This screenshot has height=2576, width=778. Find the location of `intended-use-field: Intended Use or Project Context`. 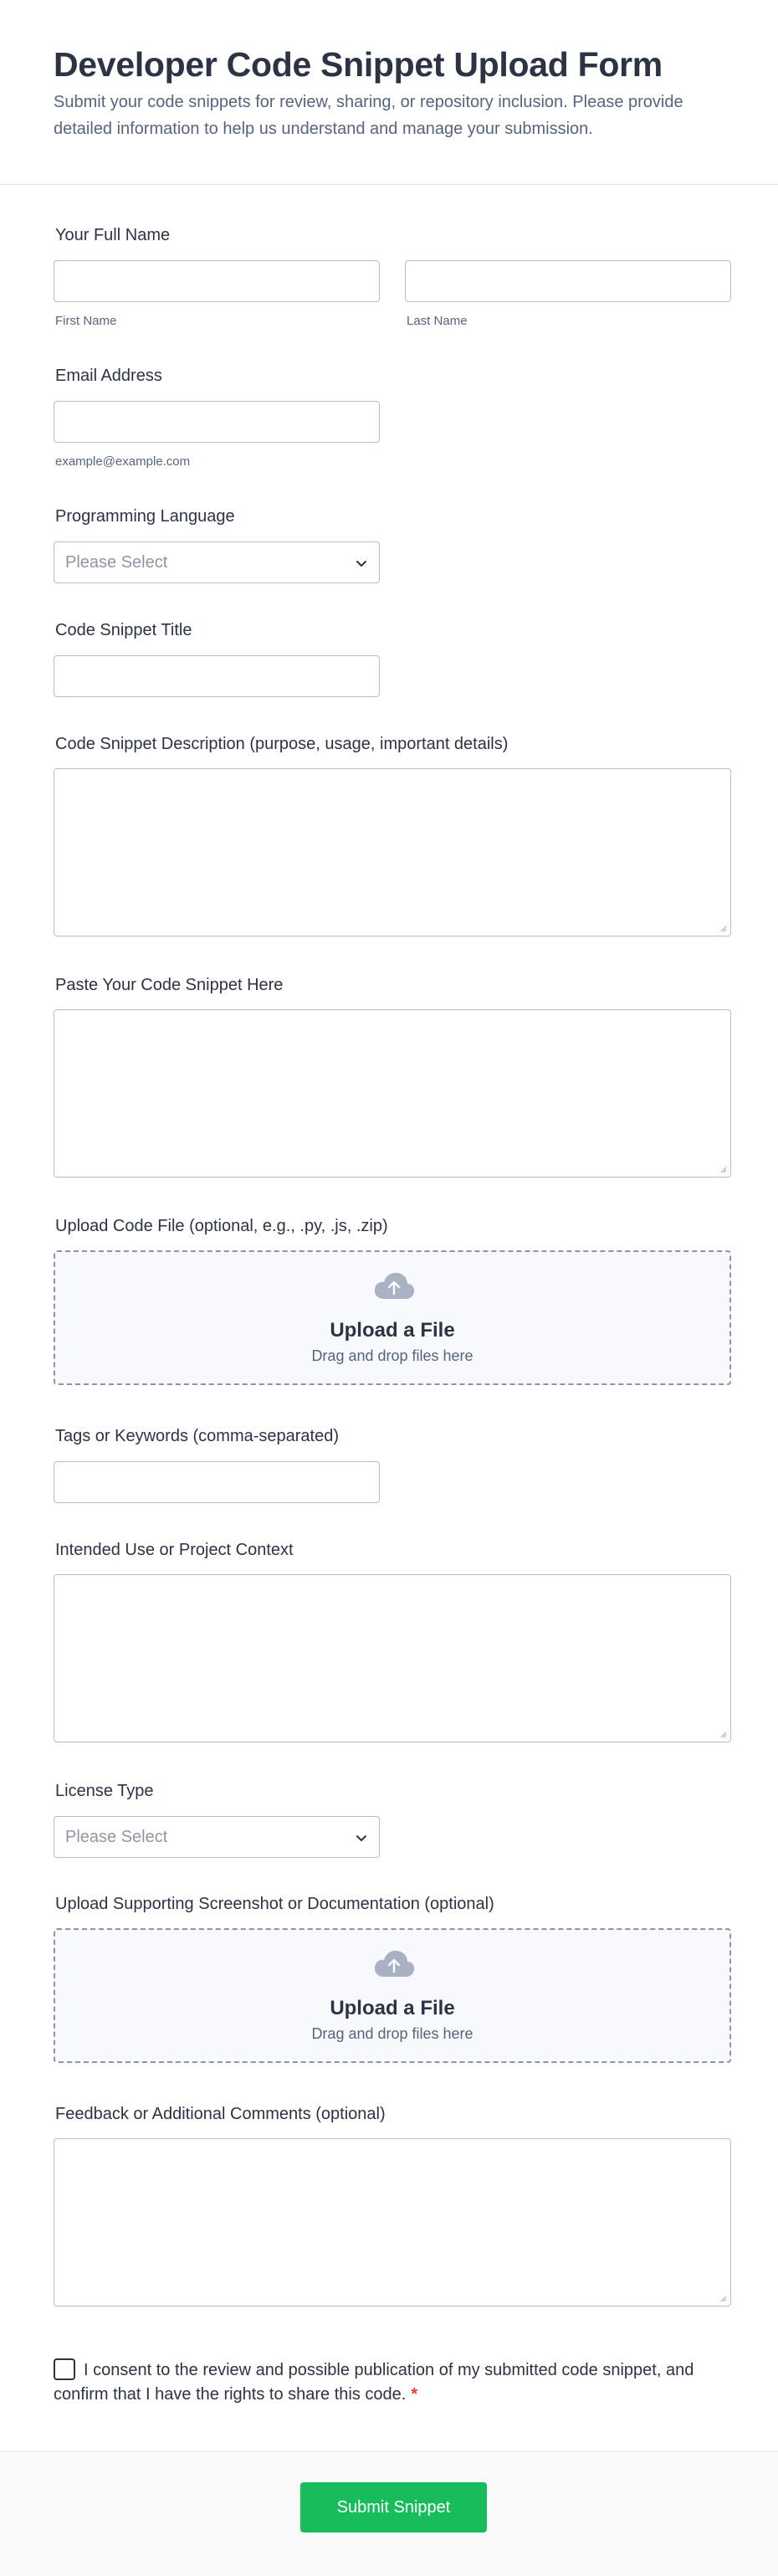

intended-use-field: Intended Use or Project Context is located at coordinates (392, 1640).